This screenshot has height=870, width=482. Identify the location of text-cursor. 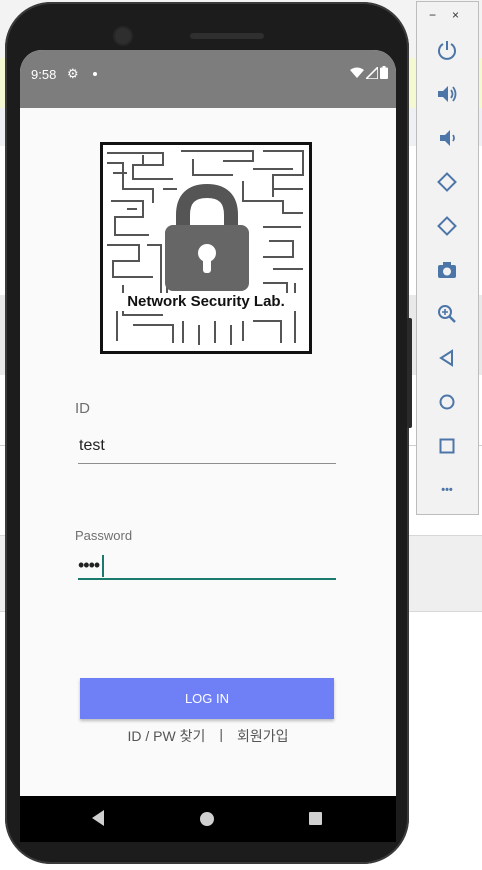
(103, 566).